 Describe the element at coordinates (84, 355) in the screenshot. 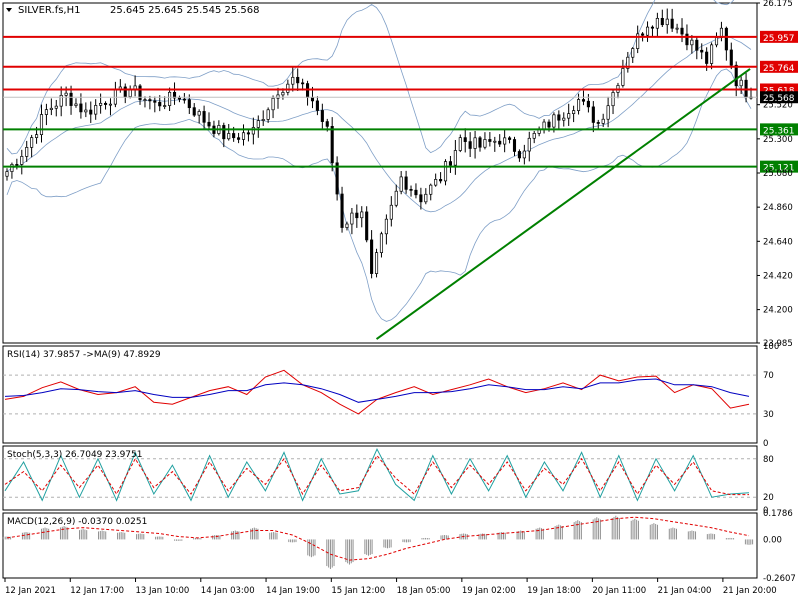

I see `indicator-title: RSI(14) 37.9857 ->MA(9) 47.8929` at that location.